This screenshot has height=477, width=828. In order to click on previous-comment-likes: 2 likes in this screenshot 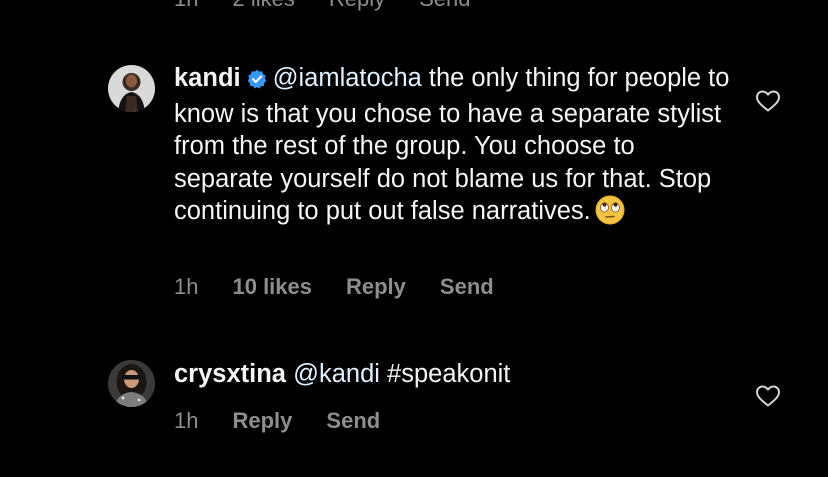, I will do `click(263, 6)`.